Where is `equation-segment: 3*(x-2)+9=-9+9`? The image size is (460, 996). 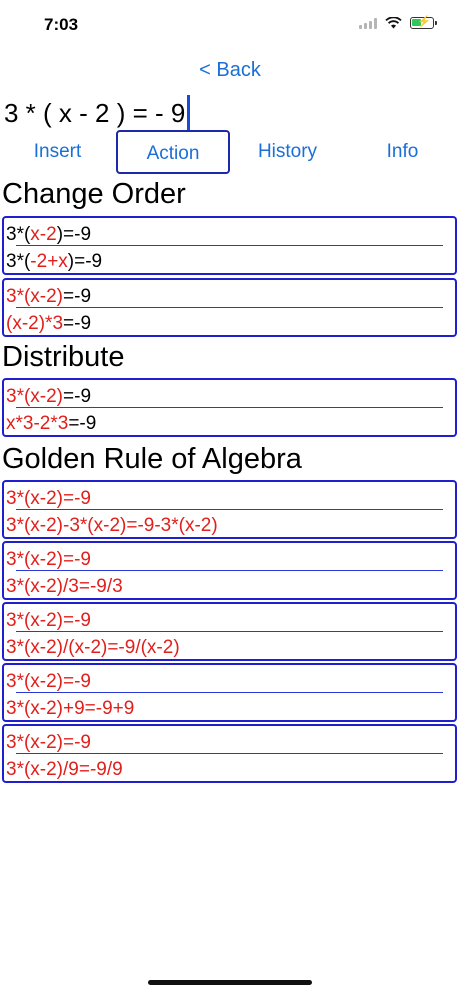 equation-segment: 3*(x-2)+9=-9+9 is located at coordinates (70, 708).